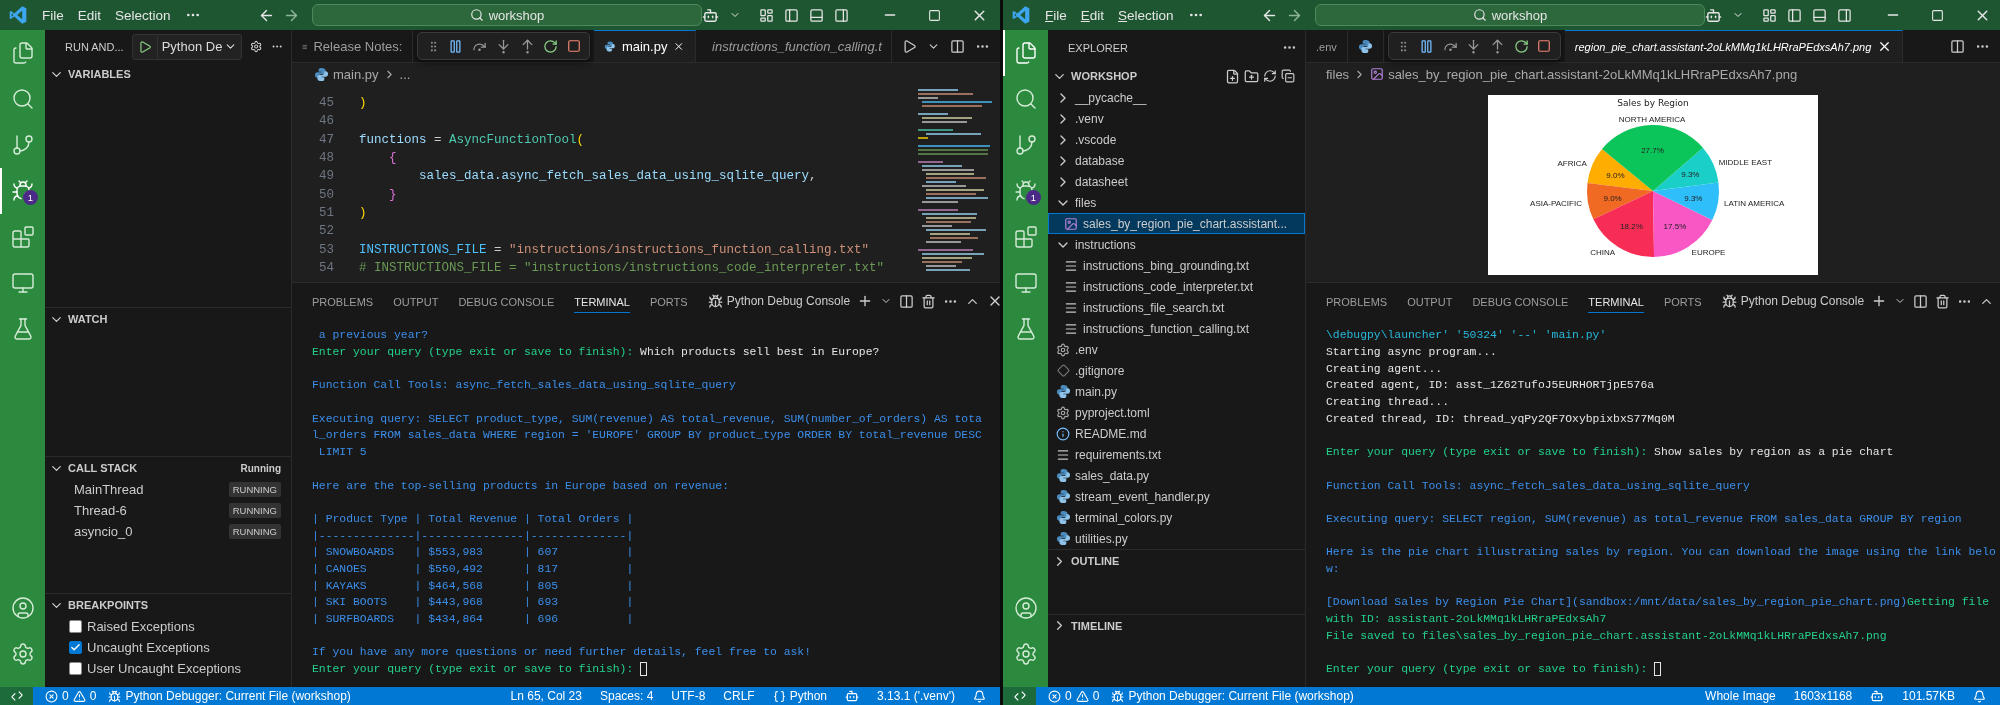  Describe the element at coordinates (22, 608) in the screenshot. I see `account-icon` at that location.